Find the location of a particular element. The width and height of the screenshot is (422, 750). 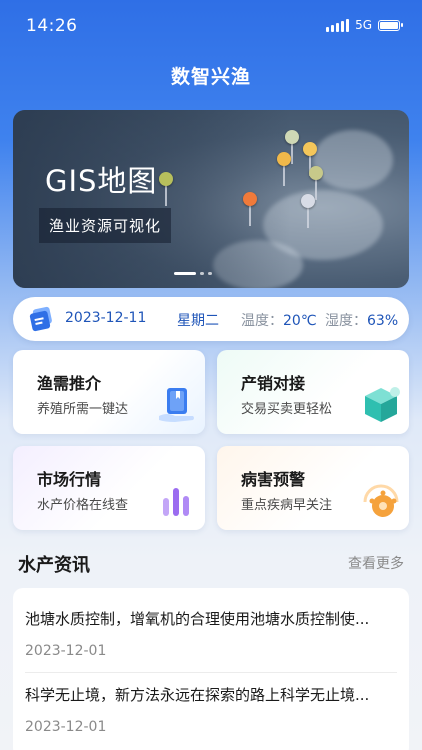

card-title: 市场行情 is located at coordinates (69, 479).